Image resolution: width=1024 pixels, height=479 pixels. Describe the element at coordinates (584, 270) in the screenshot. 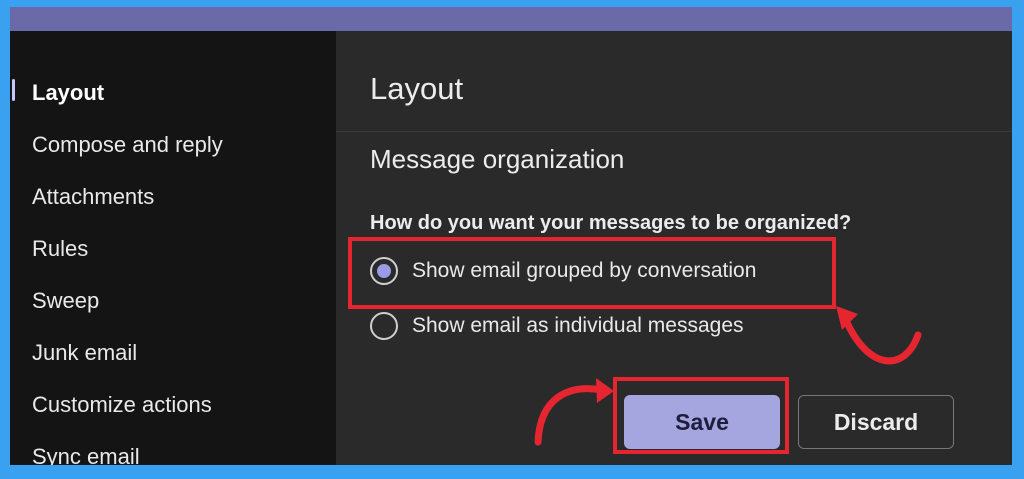

I see `radio-label: Show email grouped by conversation` at that location.